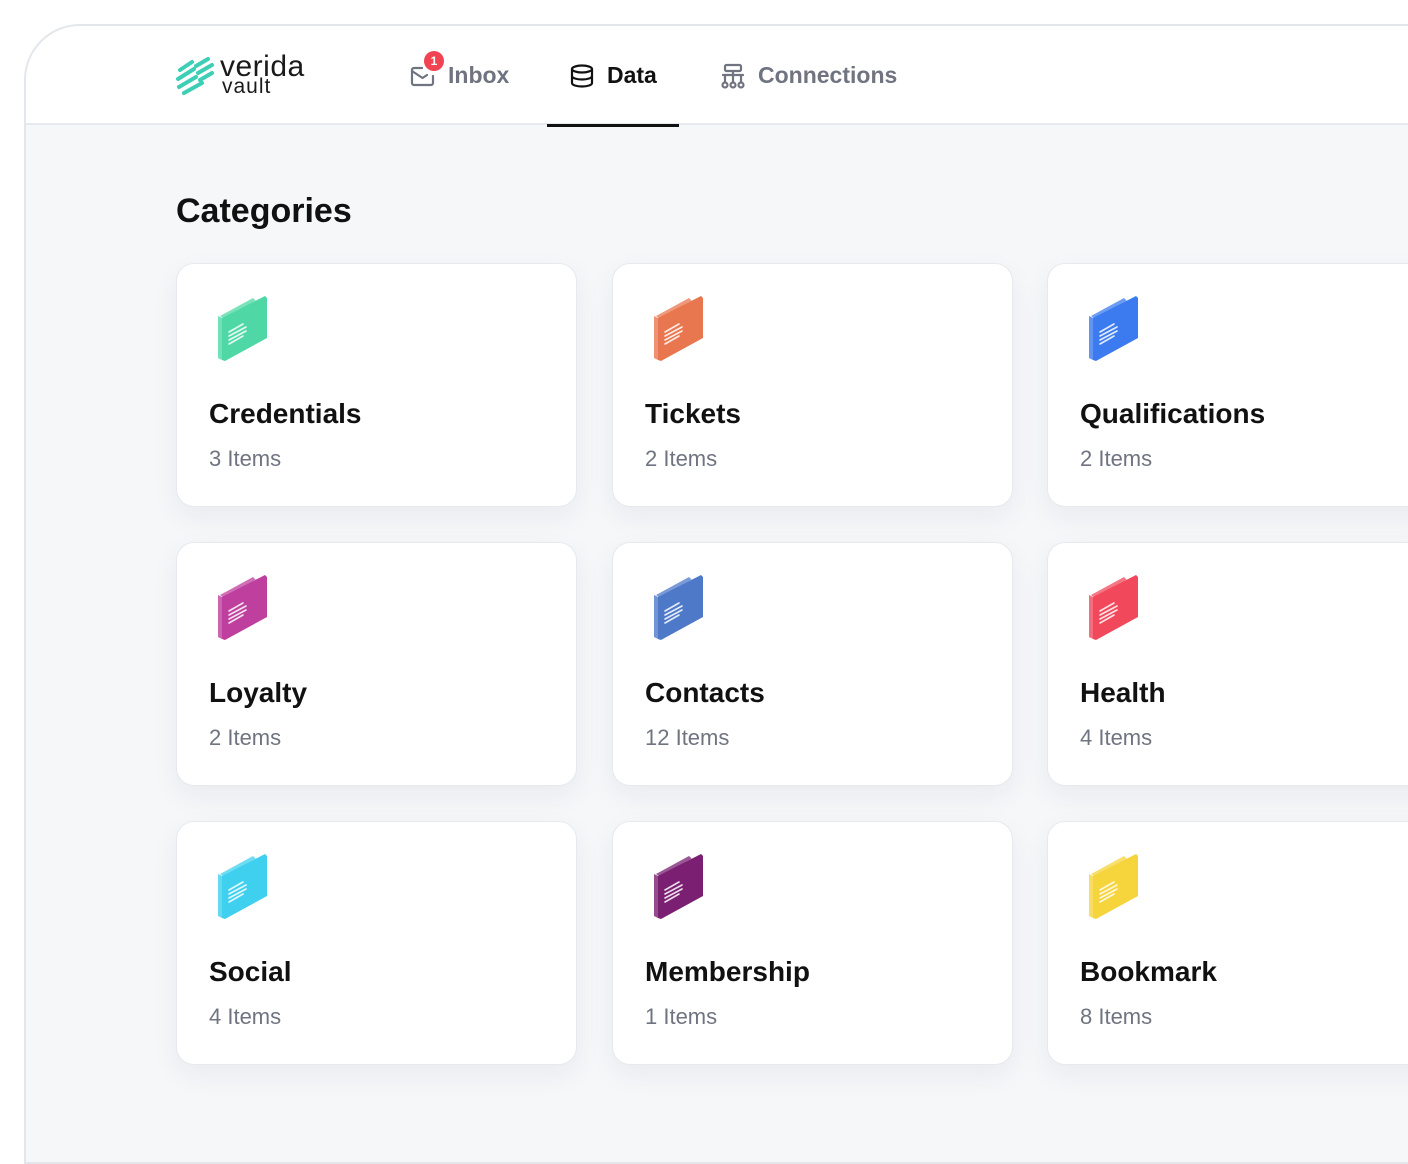 The height and width of the screenshot is (1164, 1408). What do you see at coordinates (376, 943) in the screenshot?
I see `category-card-social: Social 4 Items` at bounding box center [376, 943].